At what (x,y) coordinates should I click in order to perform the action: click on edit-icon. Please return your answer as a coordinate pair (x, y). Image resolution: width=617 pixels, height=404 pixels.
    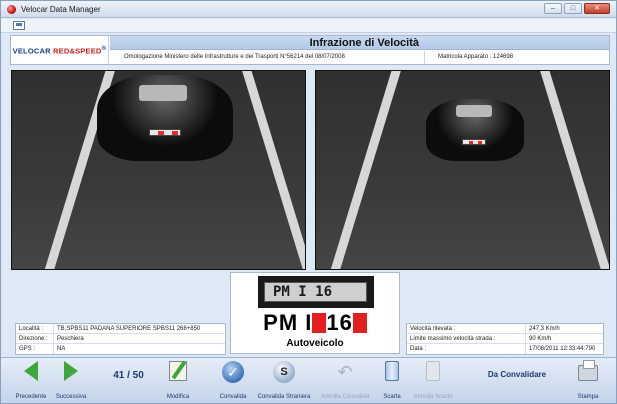
    Looking at the image, I should click on (178, 371).